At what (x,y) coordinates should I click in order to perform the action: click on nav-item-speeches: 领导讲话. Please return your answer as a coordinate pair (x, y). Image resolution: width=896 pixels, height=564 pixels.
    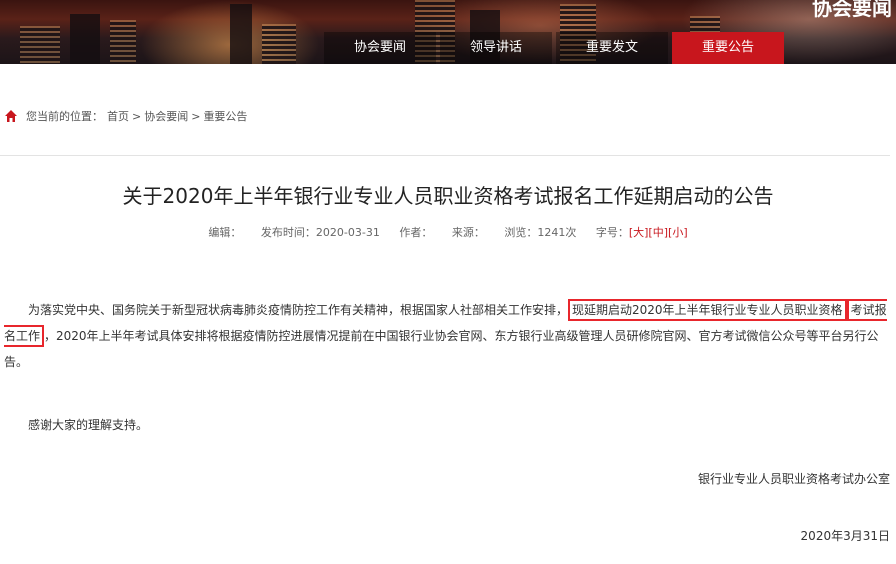
    Looking at the image, I should click on (496, 48).